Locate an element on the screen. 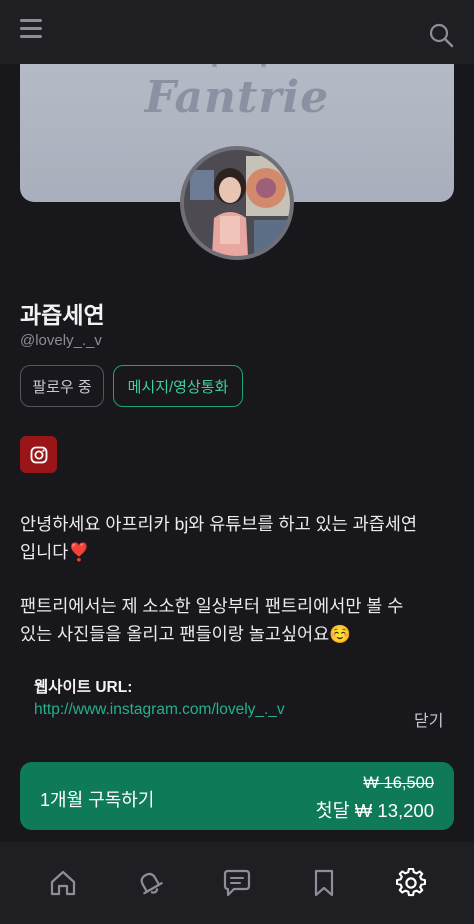  nav-notifications is located at coordinates (150, 883).